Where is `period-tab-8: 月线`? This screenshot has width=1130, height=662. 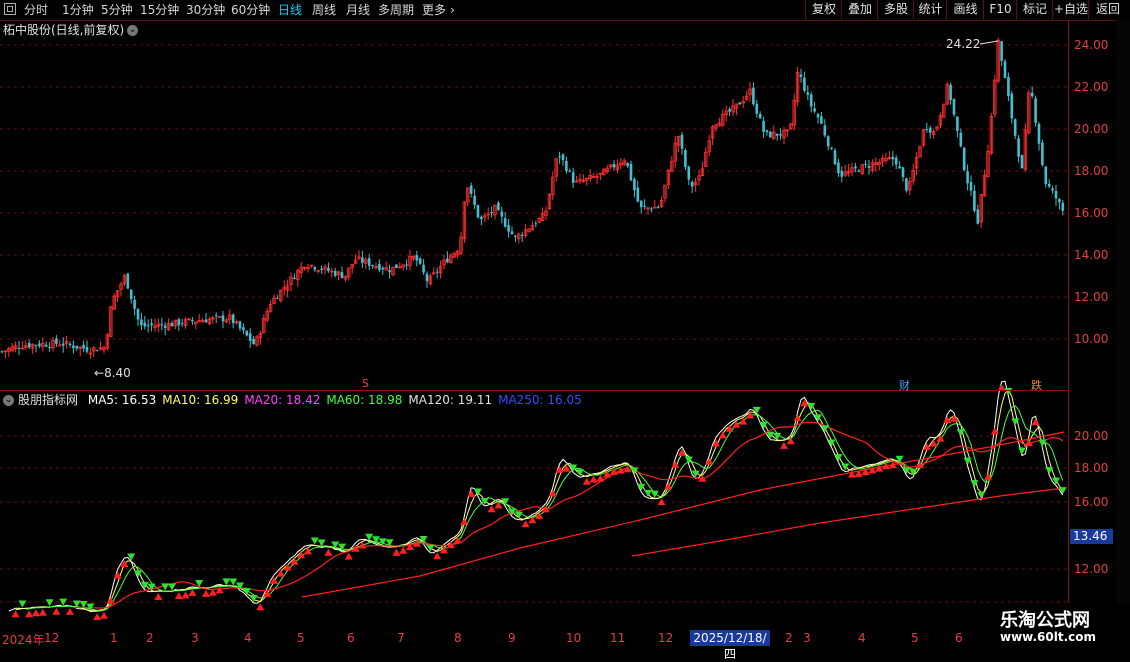
period-tab-8: 月线 is located at coordinates (358, 10).